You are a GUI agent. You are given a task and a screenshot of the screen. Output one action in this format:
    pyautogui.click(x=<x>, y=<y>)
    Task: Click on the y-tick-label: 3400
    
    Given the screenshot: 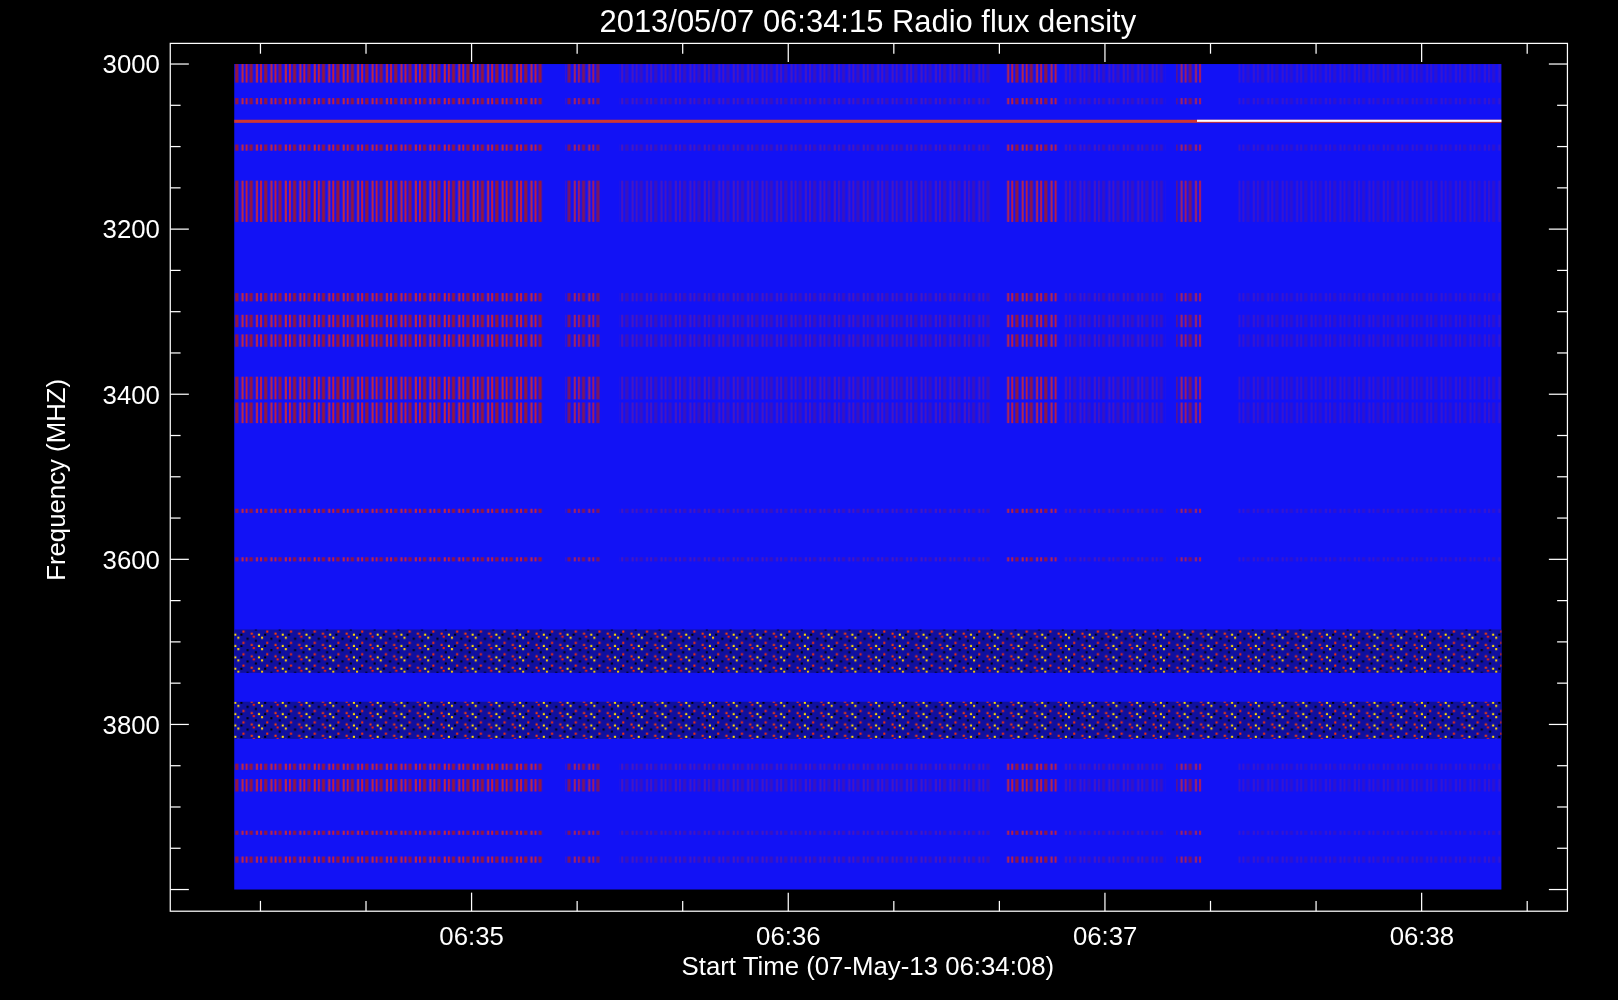 What is the action you would take?
    pyautogui.click(x=131, y=394)
    